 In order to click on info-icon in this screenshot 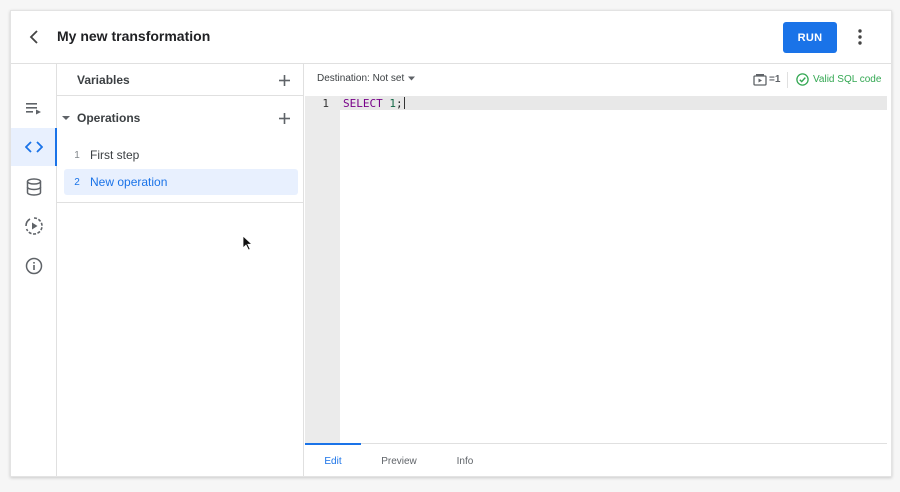, I will do `click(33, 266)`.